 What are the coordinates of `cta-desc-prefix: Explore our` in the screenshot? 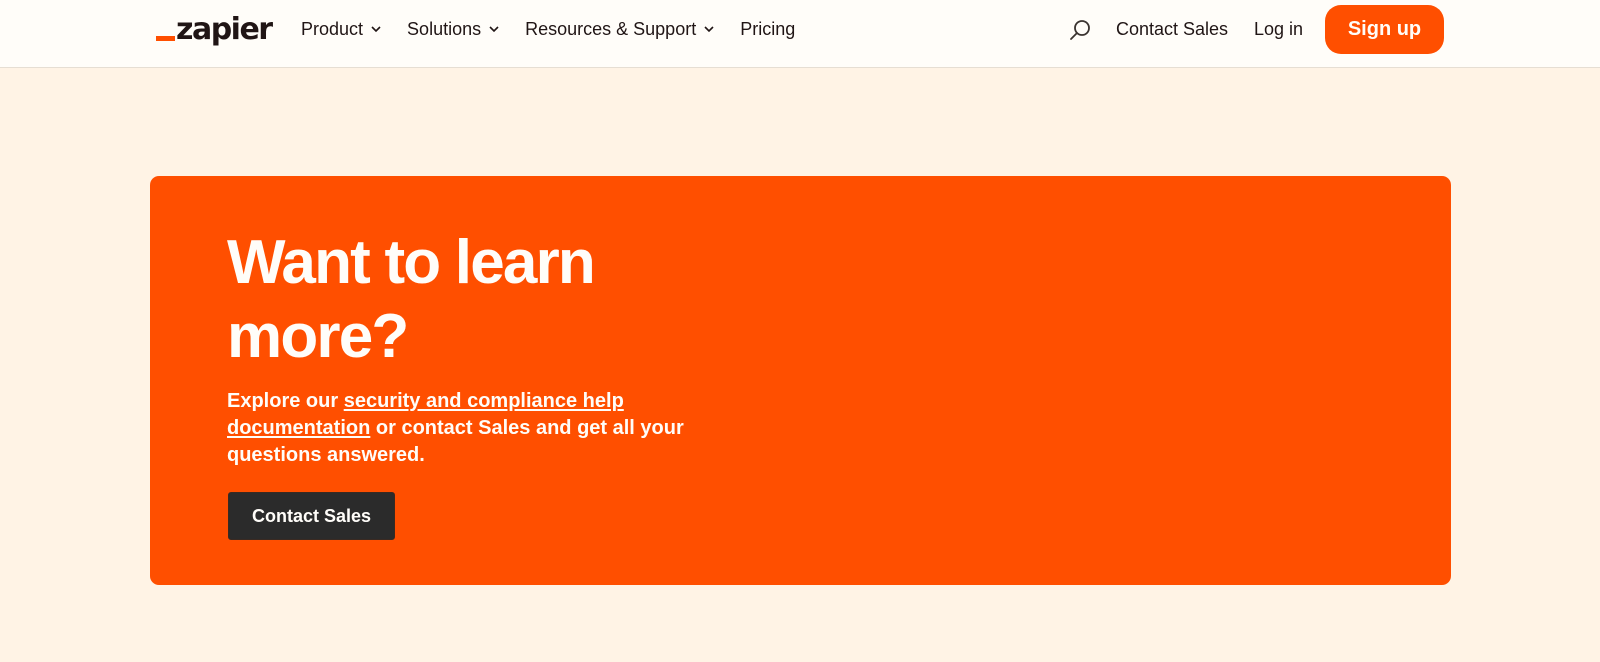 It's located at (285, 401).